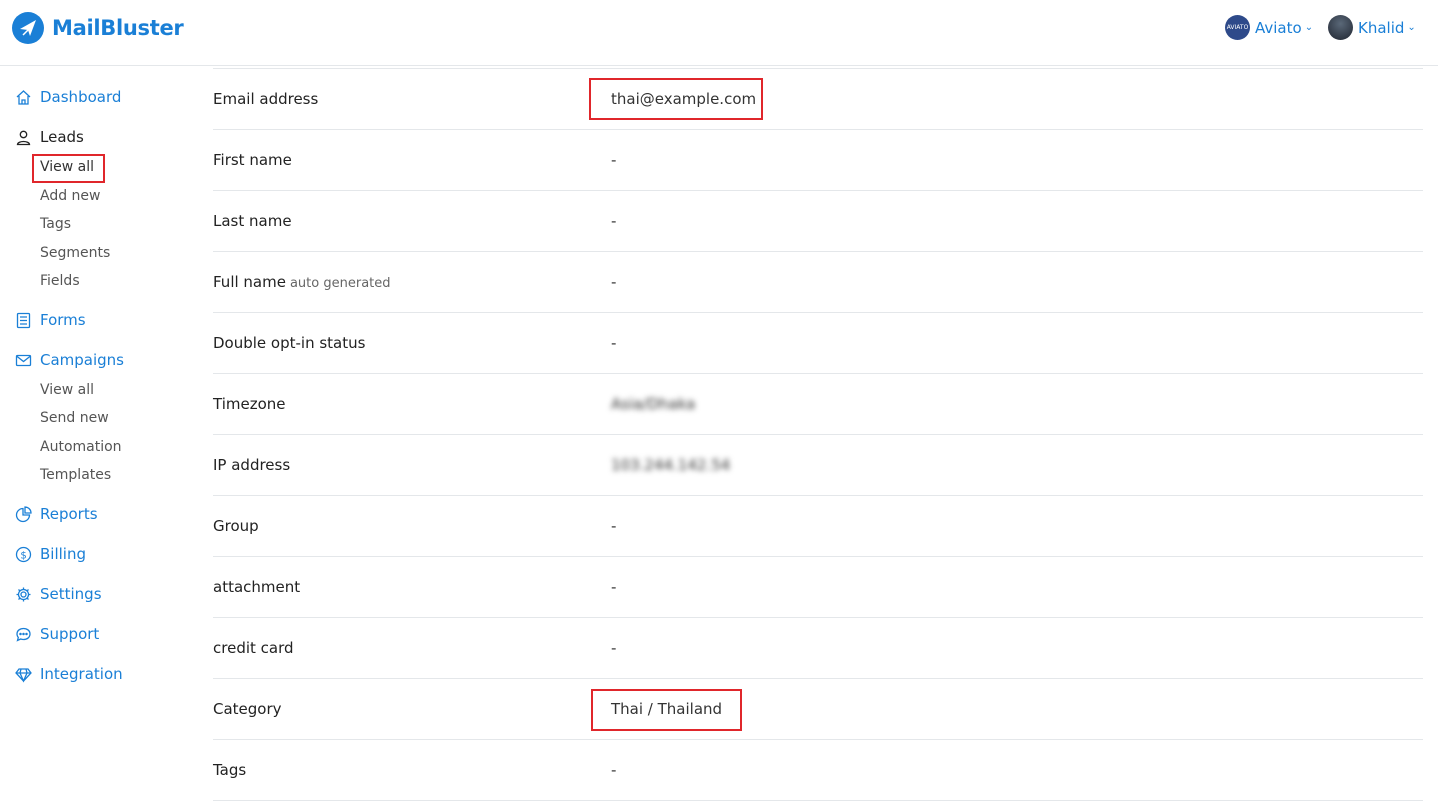 Image resolution: width=1438 pixels, height=811 pixels. What do you see at coordinates (75, 475) in the screenshot?
I see `sidebar-subitem-campaigns-templates: Templates` at bounding box center [75, 475].